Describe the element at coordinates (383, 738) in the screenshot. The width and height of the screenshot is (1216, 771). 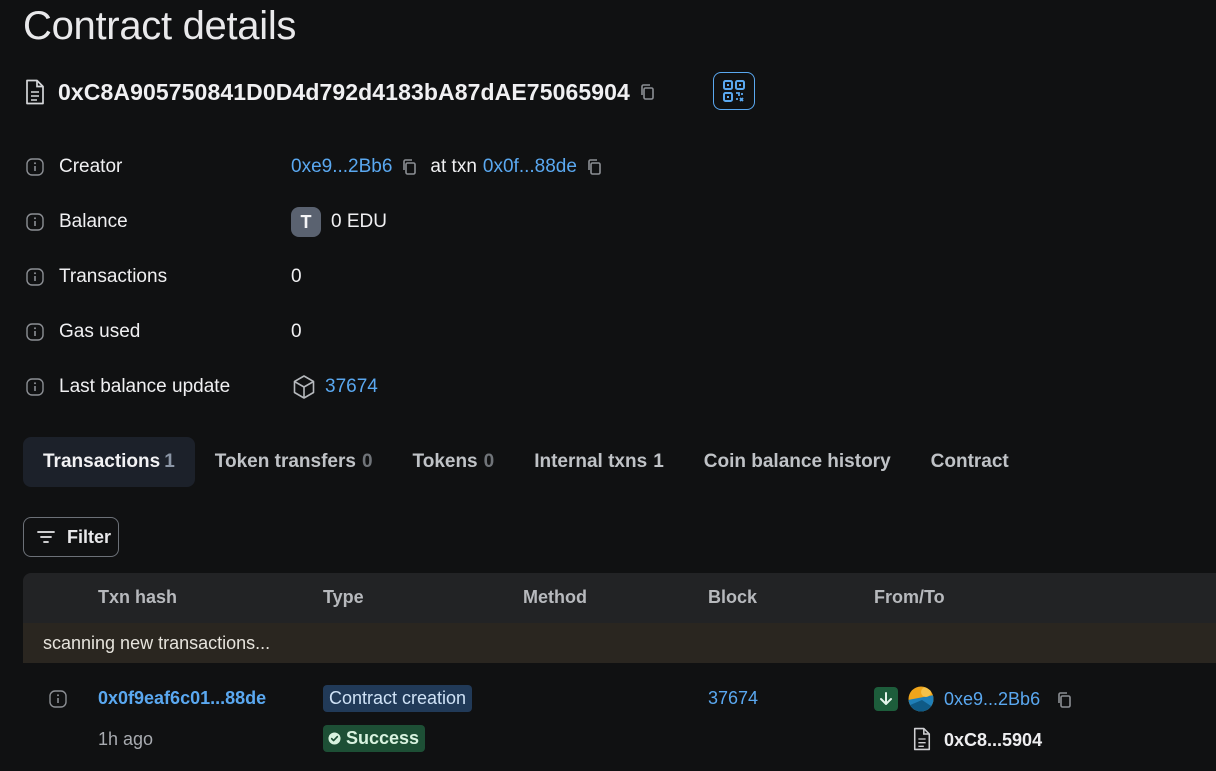
I see `status-label: Success` at that location.